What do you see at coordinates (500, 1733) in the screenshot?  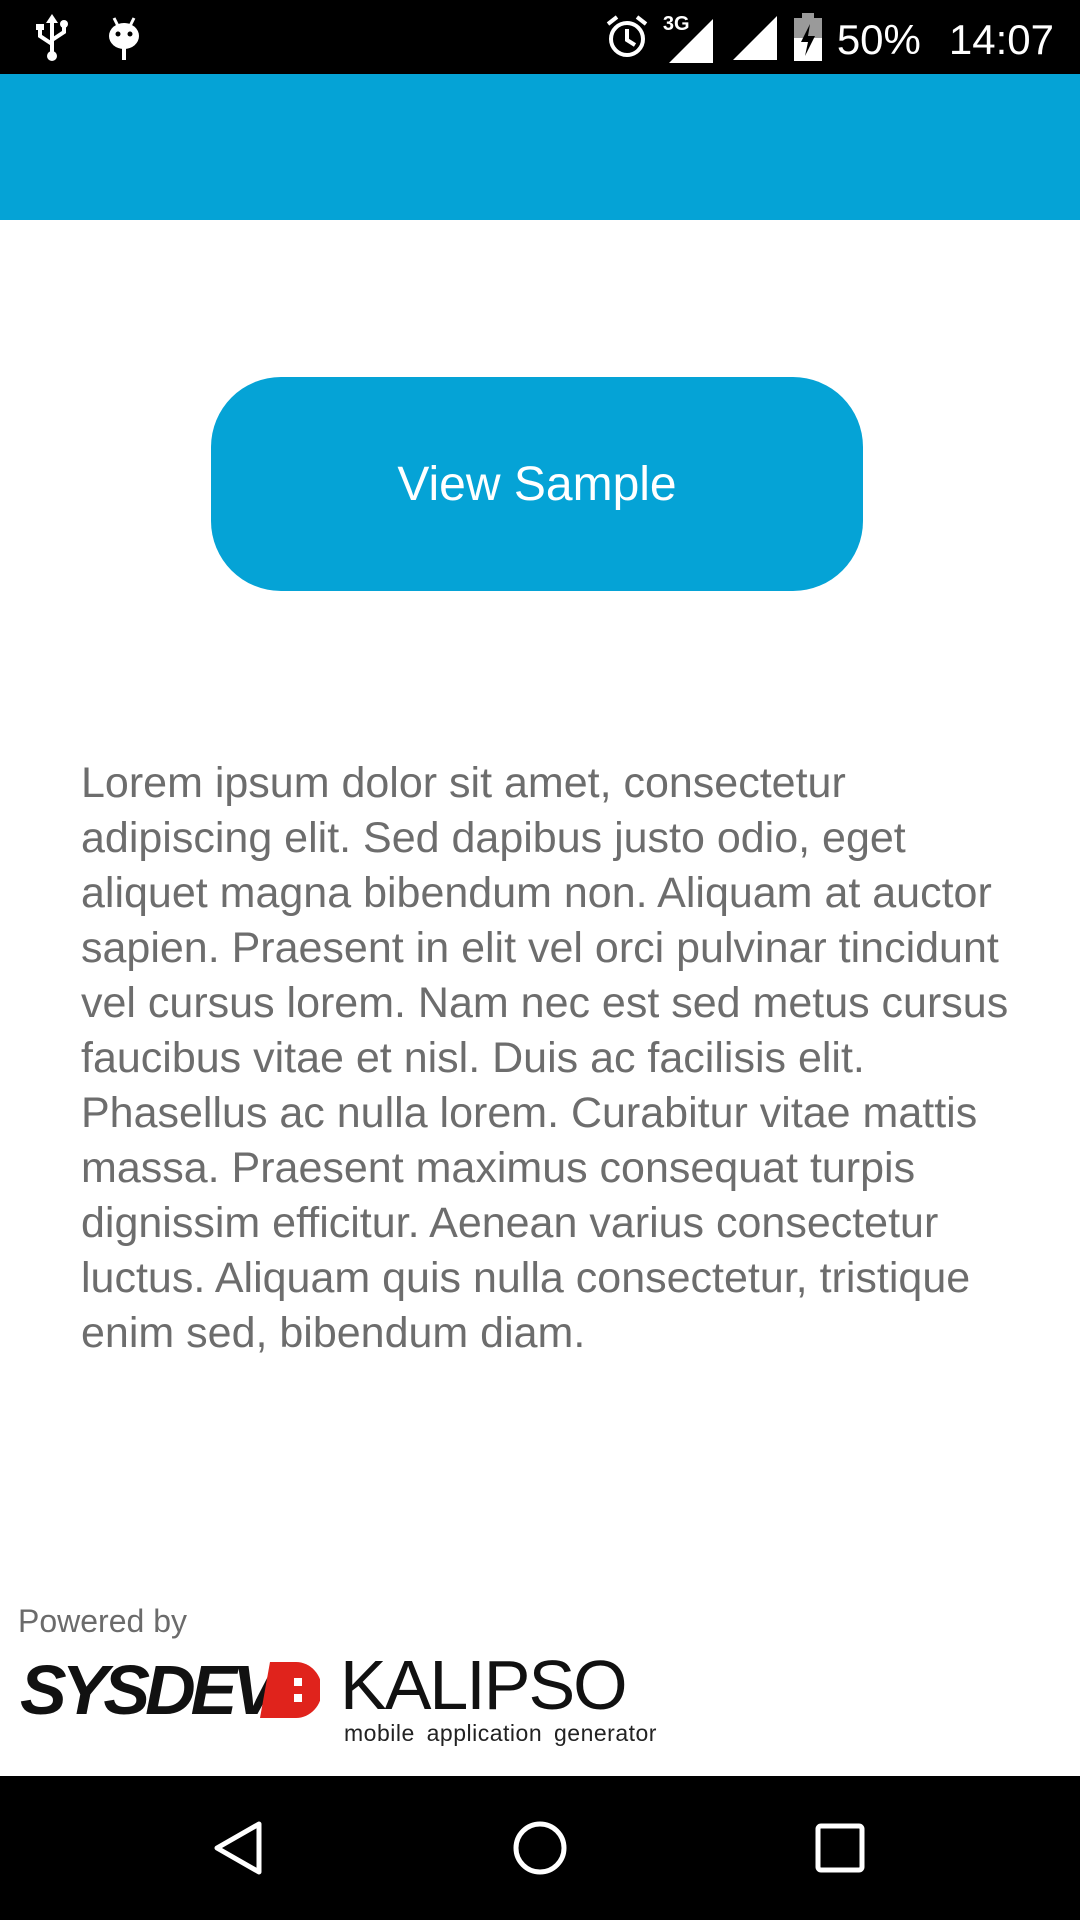 I see `kalipso-tagline: mobile application generator` at bounding box center [500, 1733].